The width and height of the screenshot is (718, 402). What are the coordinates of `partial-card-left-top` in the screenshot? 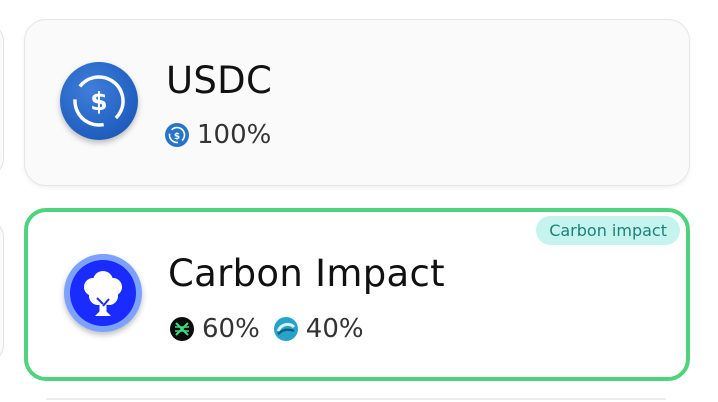 It's located at (2, 100).